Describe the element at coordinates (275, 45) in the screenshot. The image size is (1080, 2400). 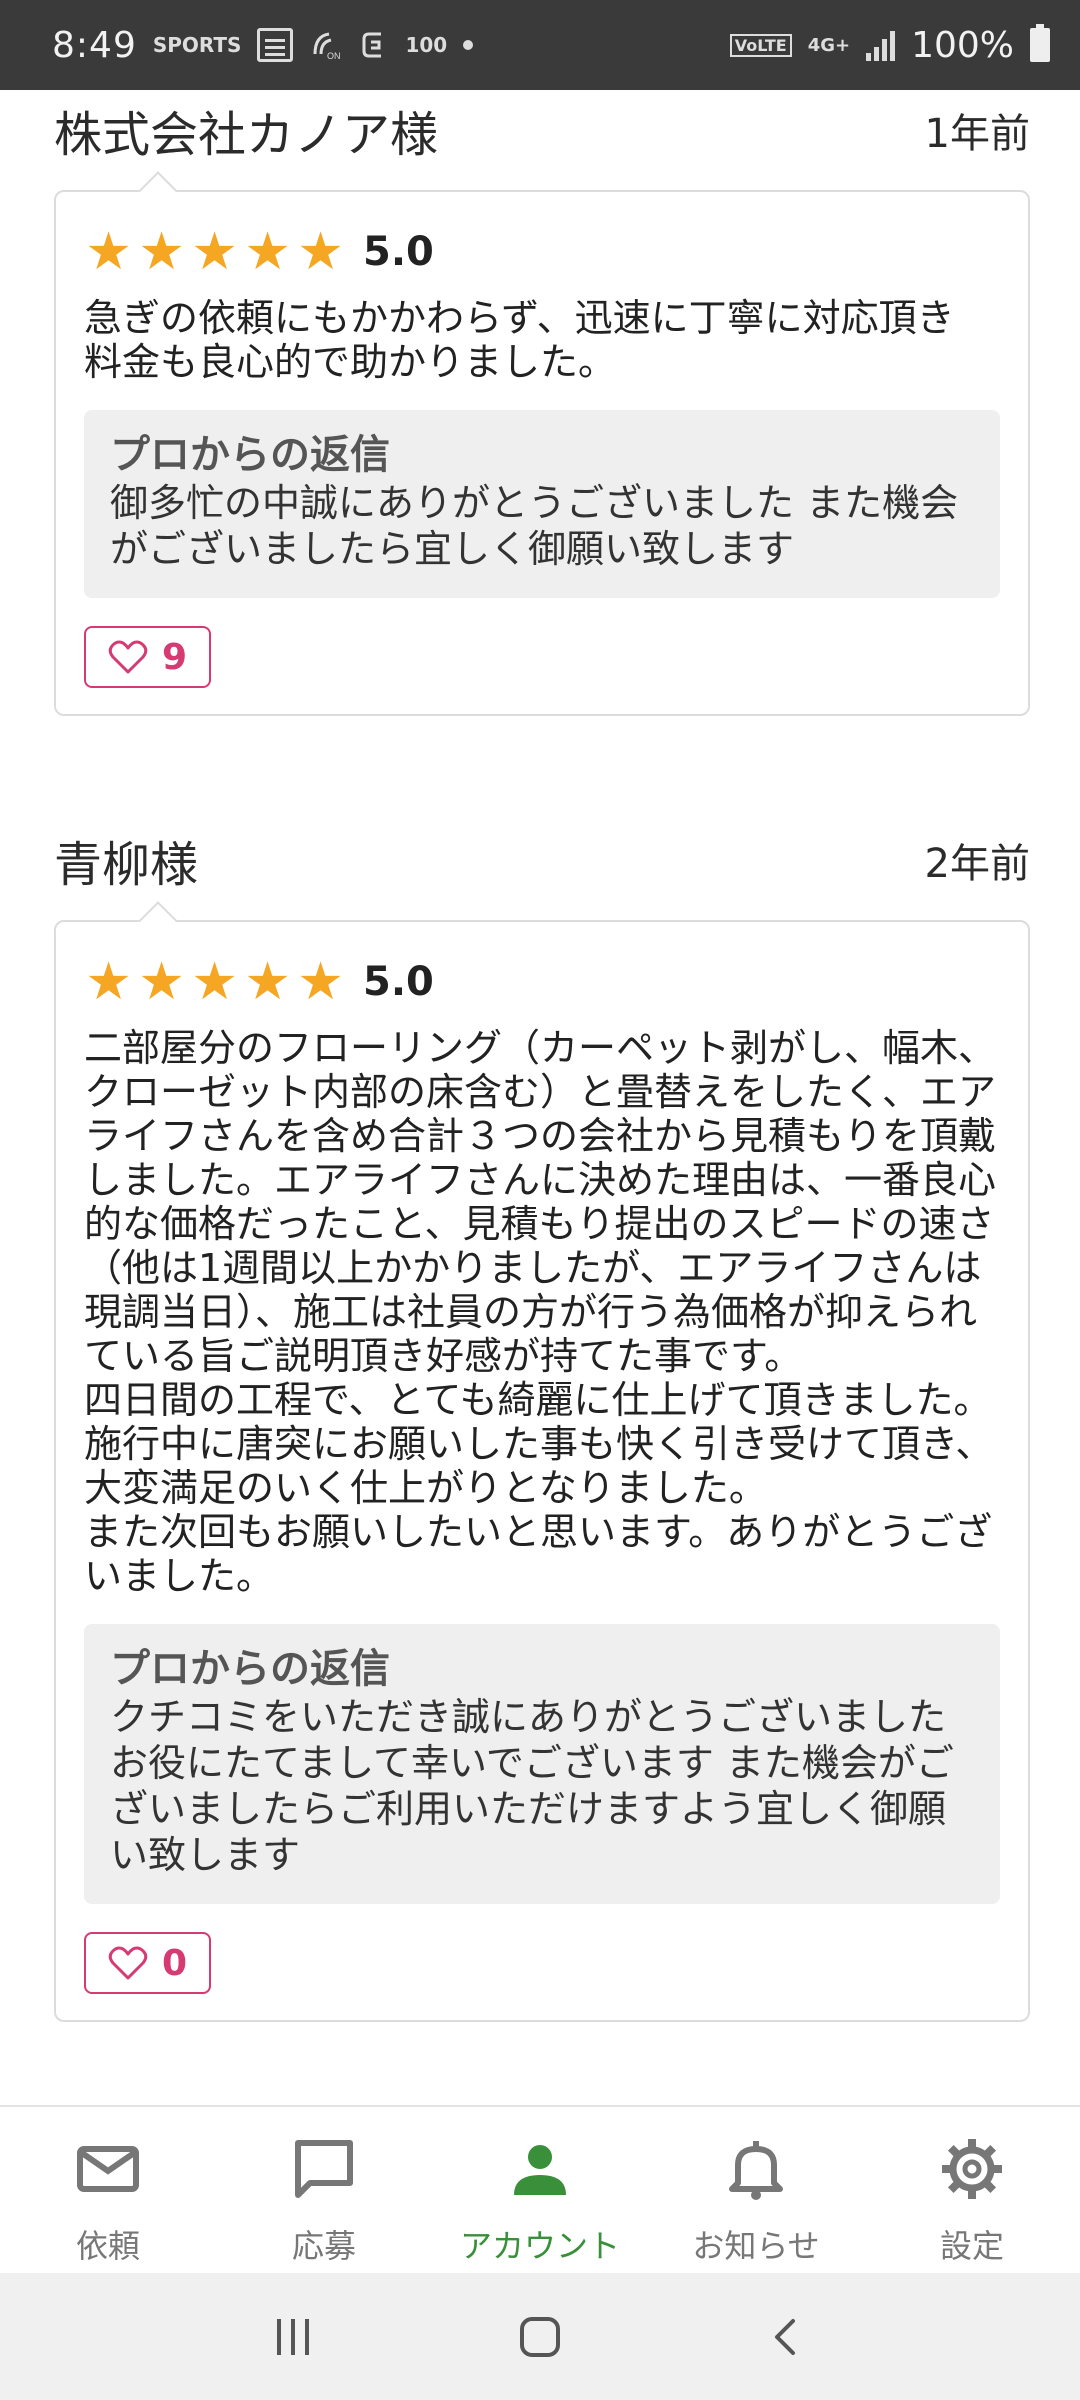
I see `calendar-icon` at that location.